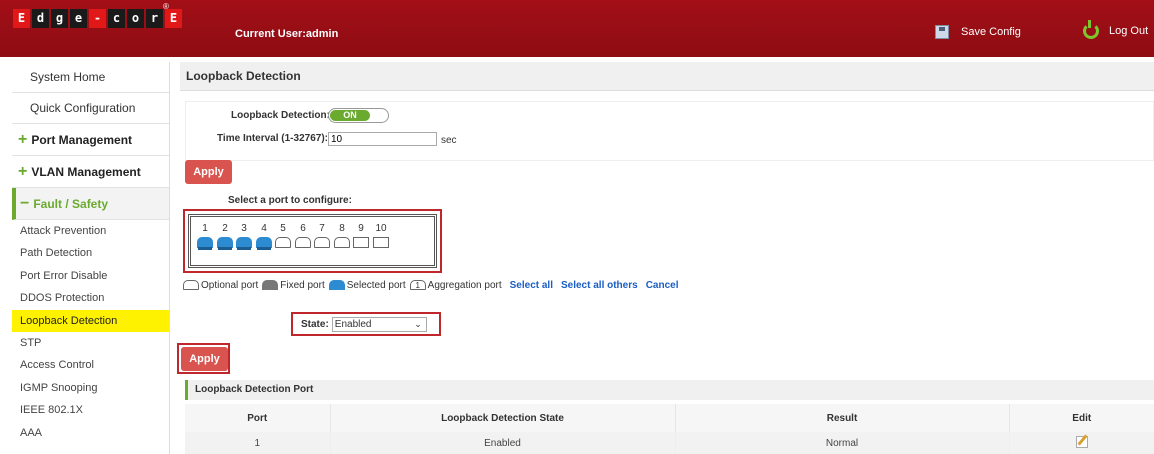 This screenshot has width=1154, height=454. I want to click on logo-letter: r, so click(154, 18).